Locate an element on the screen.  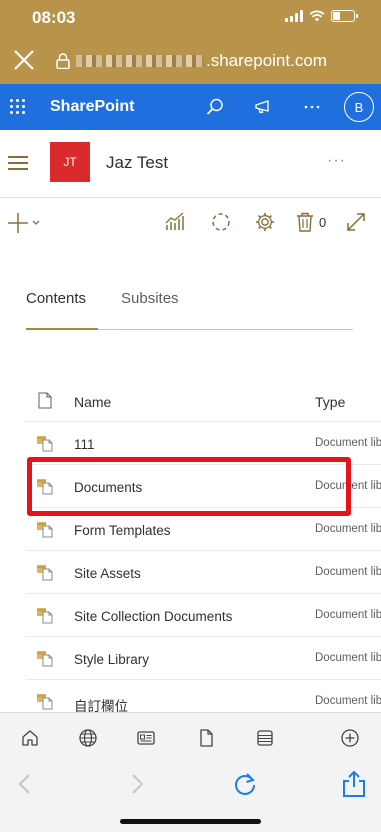
forward-icon is located at coordinates (136, 784).